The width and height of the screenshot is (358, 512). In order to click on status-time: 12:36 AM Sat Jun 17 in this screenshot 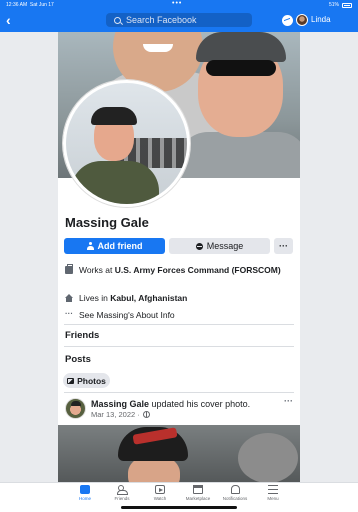, I will do `click(30, 5)`.